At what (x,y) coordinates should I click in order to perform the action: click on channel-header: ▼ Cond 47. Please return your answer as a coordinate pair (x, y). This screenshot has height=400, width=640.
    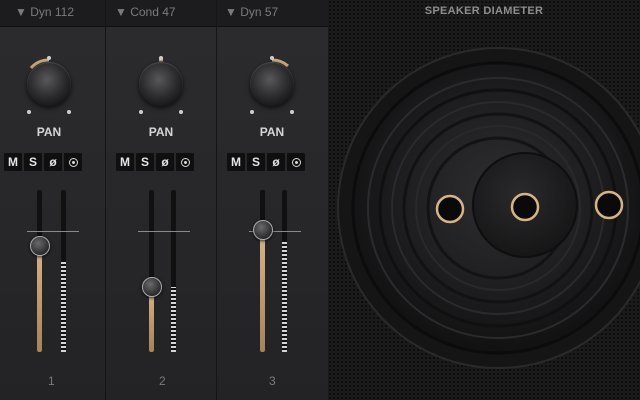
    Looking at the image, I should click on (161, 13).